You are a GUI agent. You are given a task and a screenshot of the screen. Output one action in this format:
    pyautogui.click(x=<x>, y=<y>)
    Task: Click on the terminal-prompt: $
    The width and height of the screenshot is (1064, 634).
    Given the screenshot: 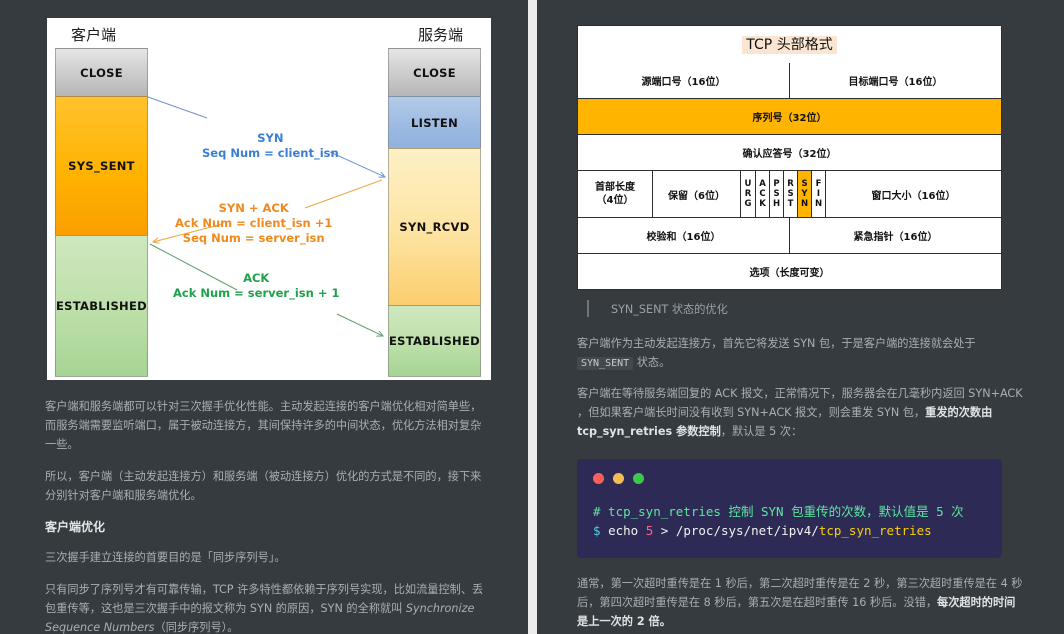 What is the action you would take?
    pyautogui.click(x=597, y=530)
    